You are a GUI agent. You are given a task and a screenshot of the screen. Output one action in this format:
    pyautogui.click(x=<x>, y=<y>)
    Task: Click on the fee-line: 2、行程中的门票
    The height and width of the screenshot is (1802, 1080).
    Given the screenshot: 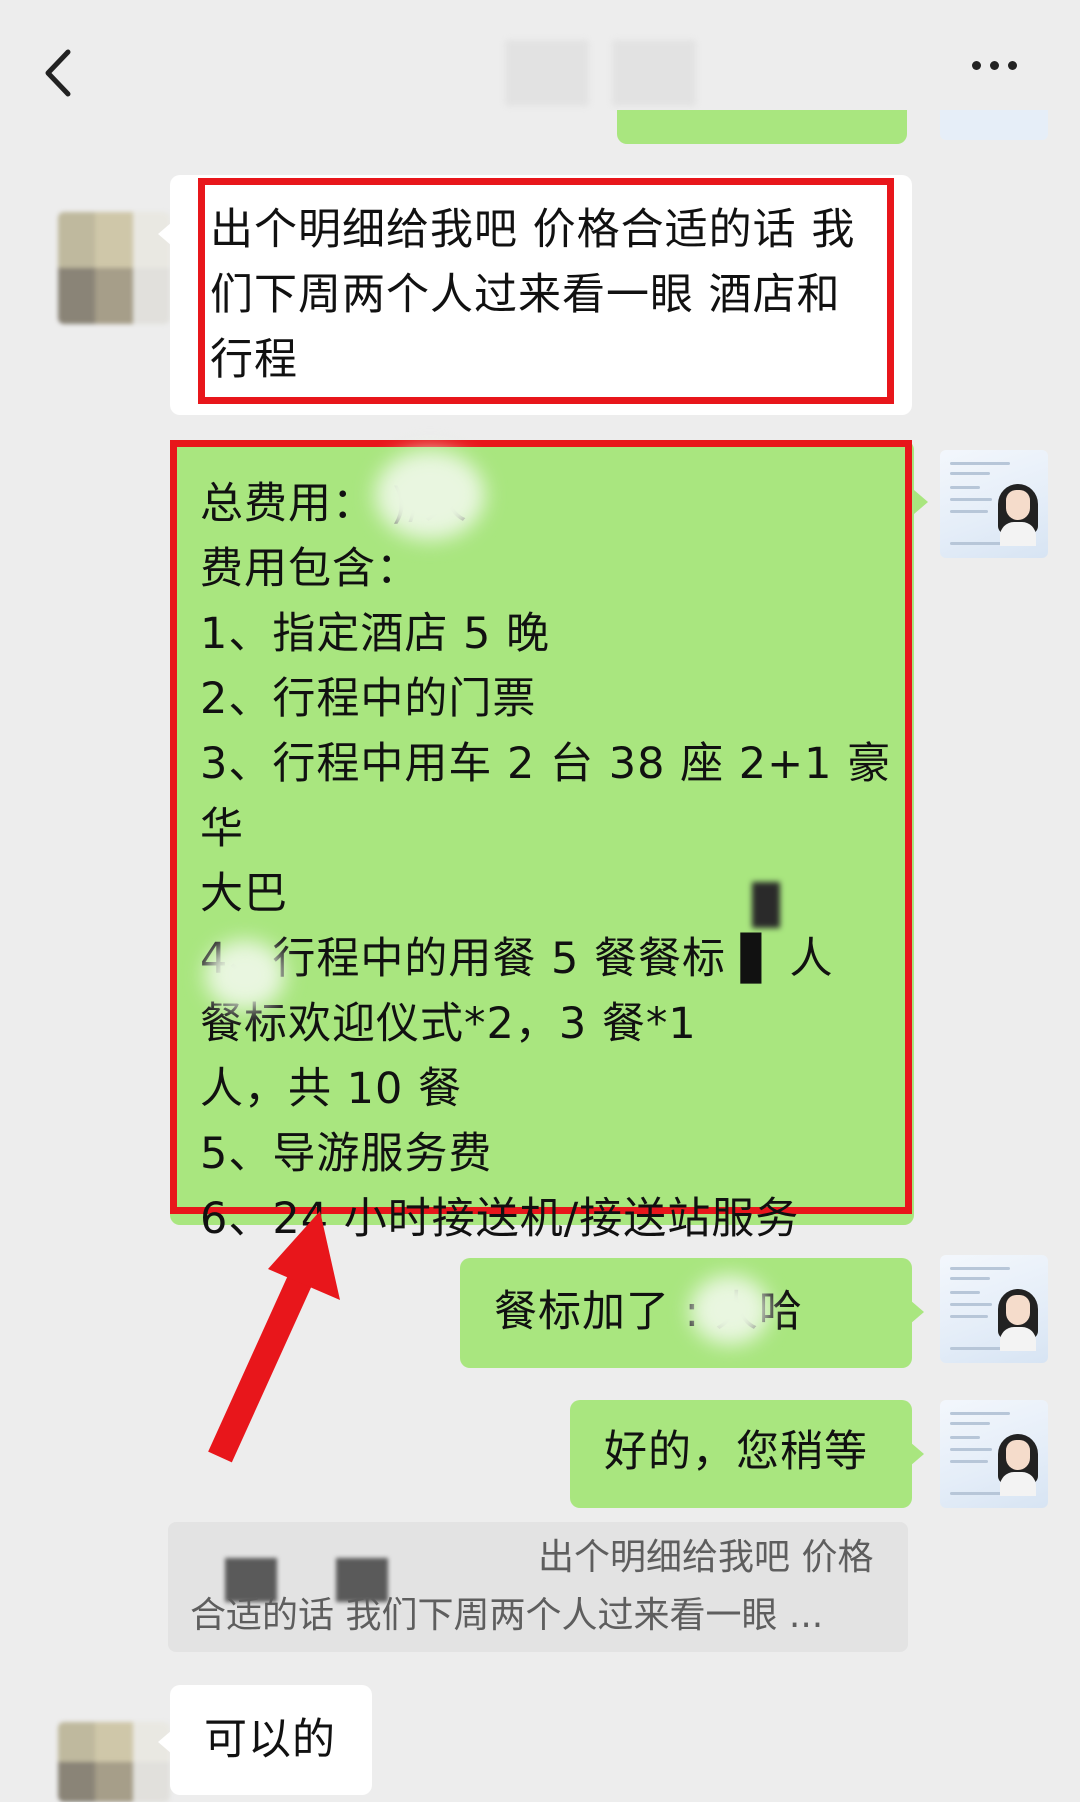 What is the action you would take?
    pyautogui.click(x=368, y=699)
    